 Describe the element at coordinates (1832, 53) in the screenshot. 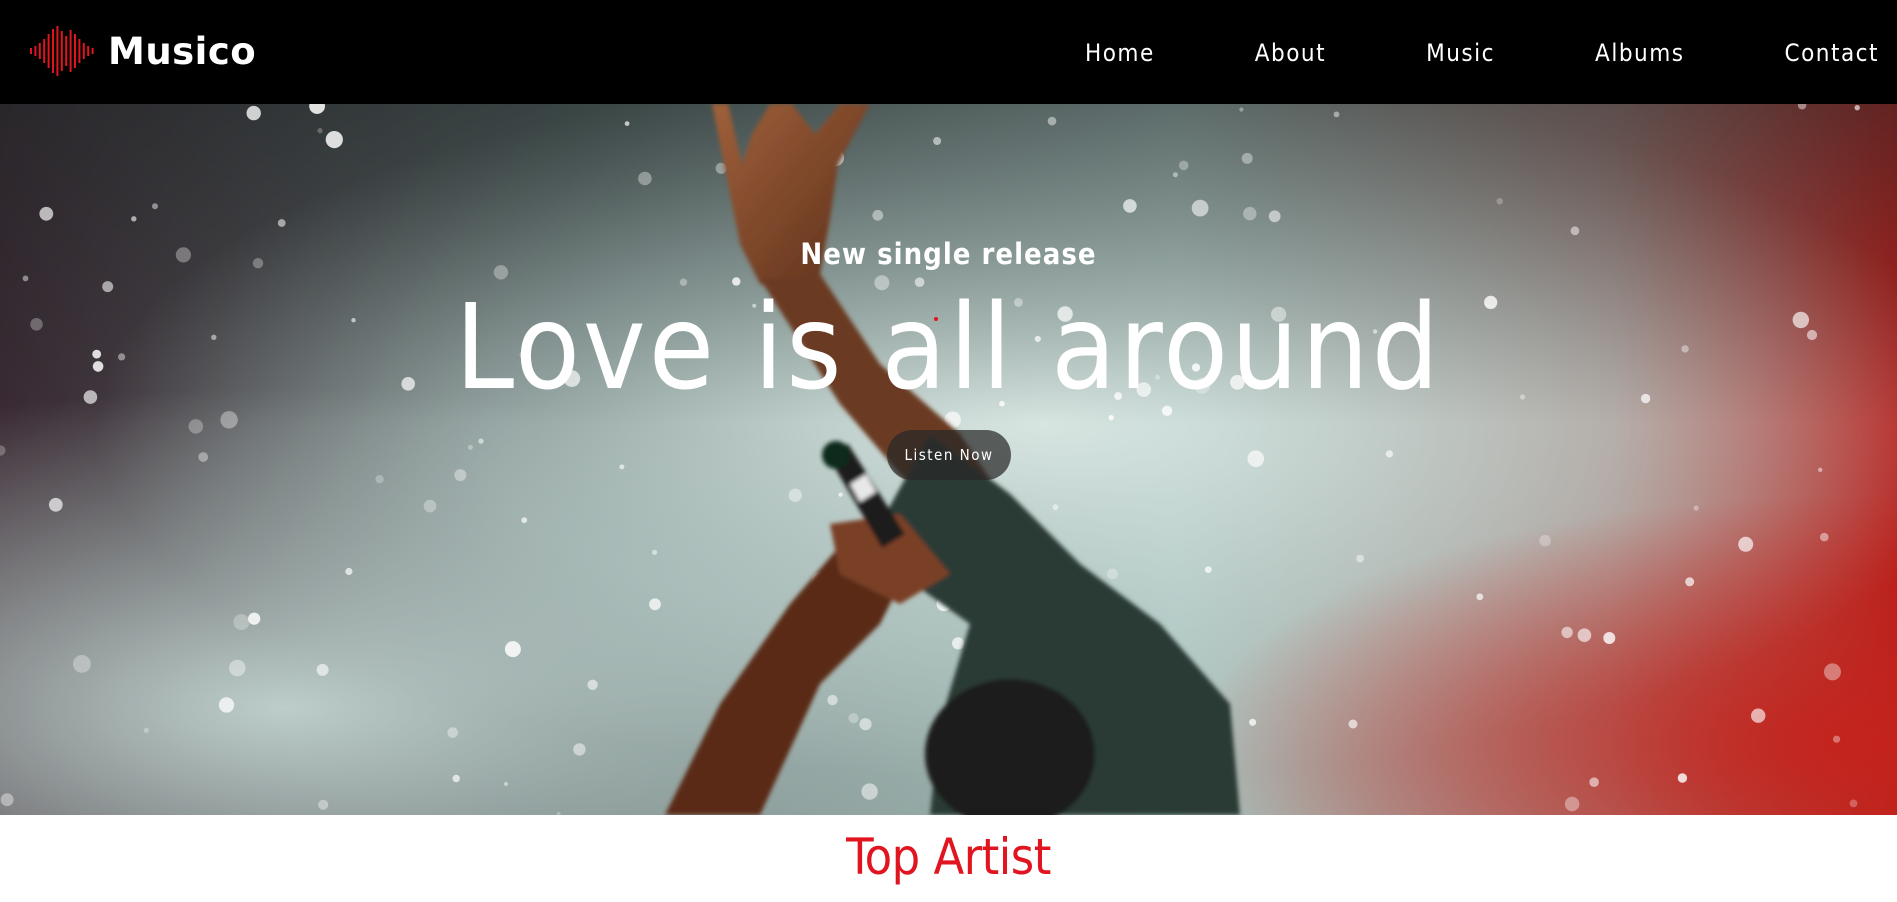

I see `nav-link-contact: Contact` at that location.